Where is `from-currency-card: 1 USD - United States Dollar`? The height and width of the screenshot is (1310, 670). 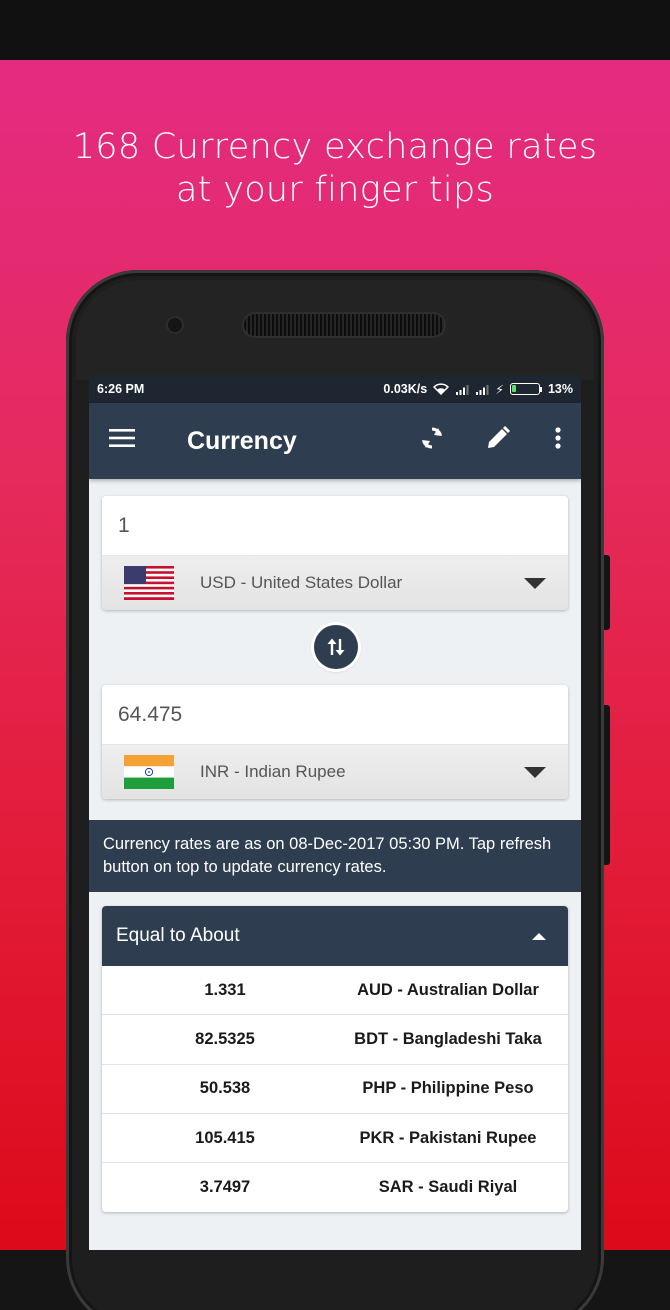 from-currency-card: 1 USD - United States Dollar is located at coordinates (335, 553).